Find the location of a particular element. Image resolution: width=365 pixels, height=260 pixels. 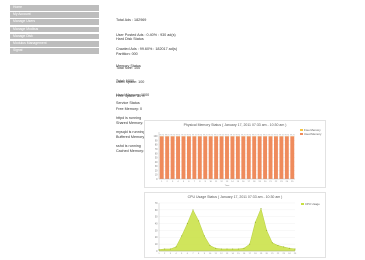

memory-x-tick-label: 24 is located at coordinates (287, 182).